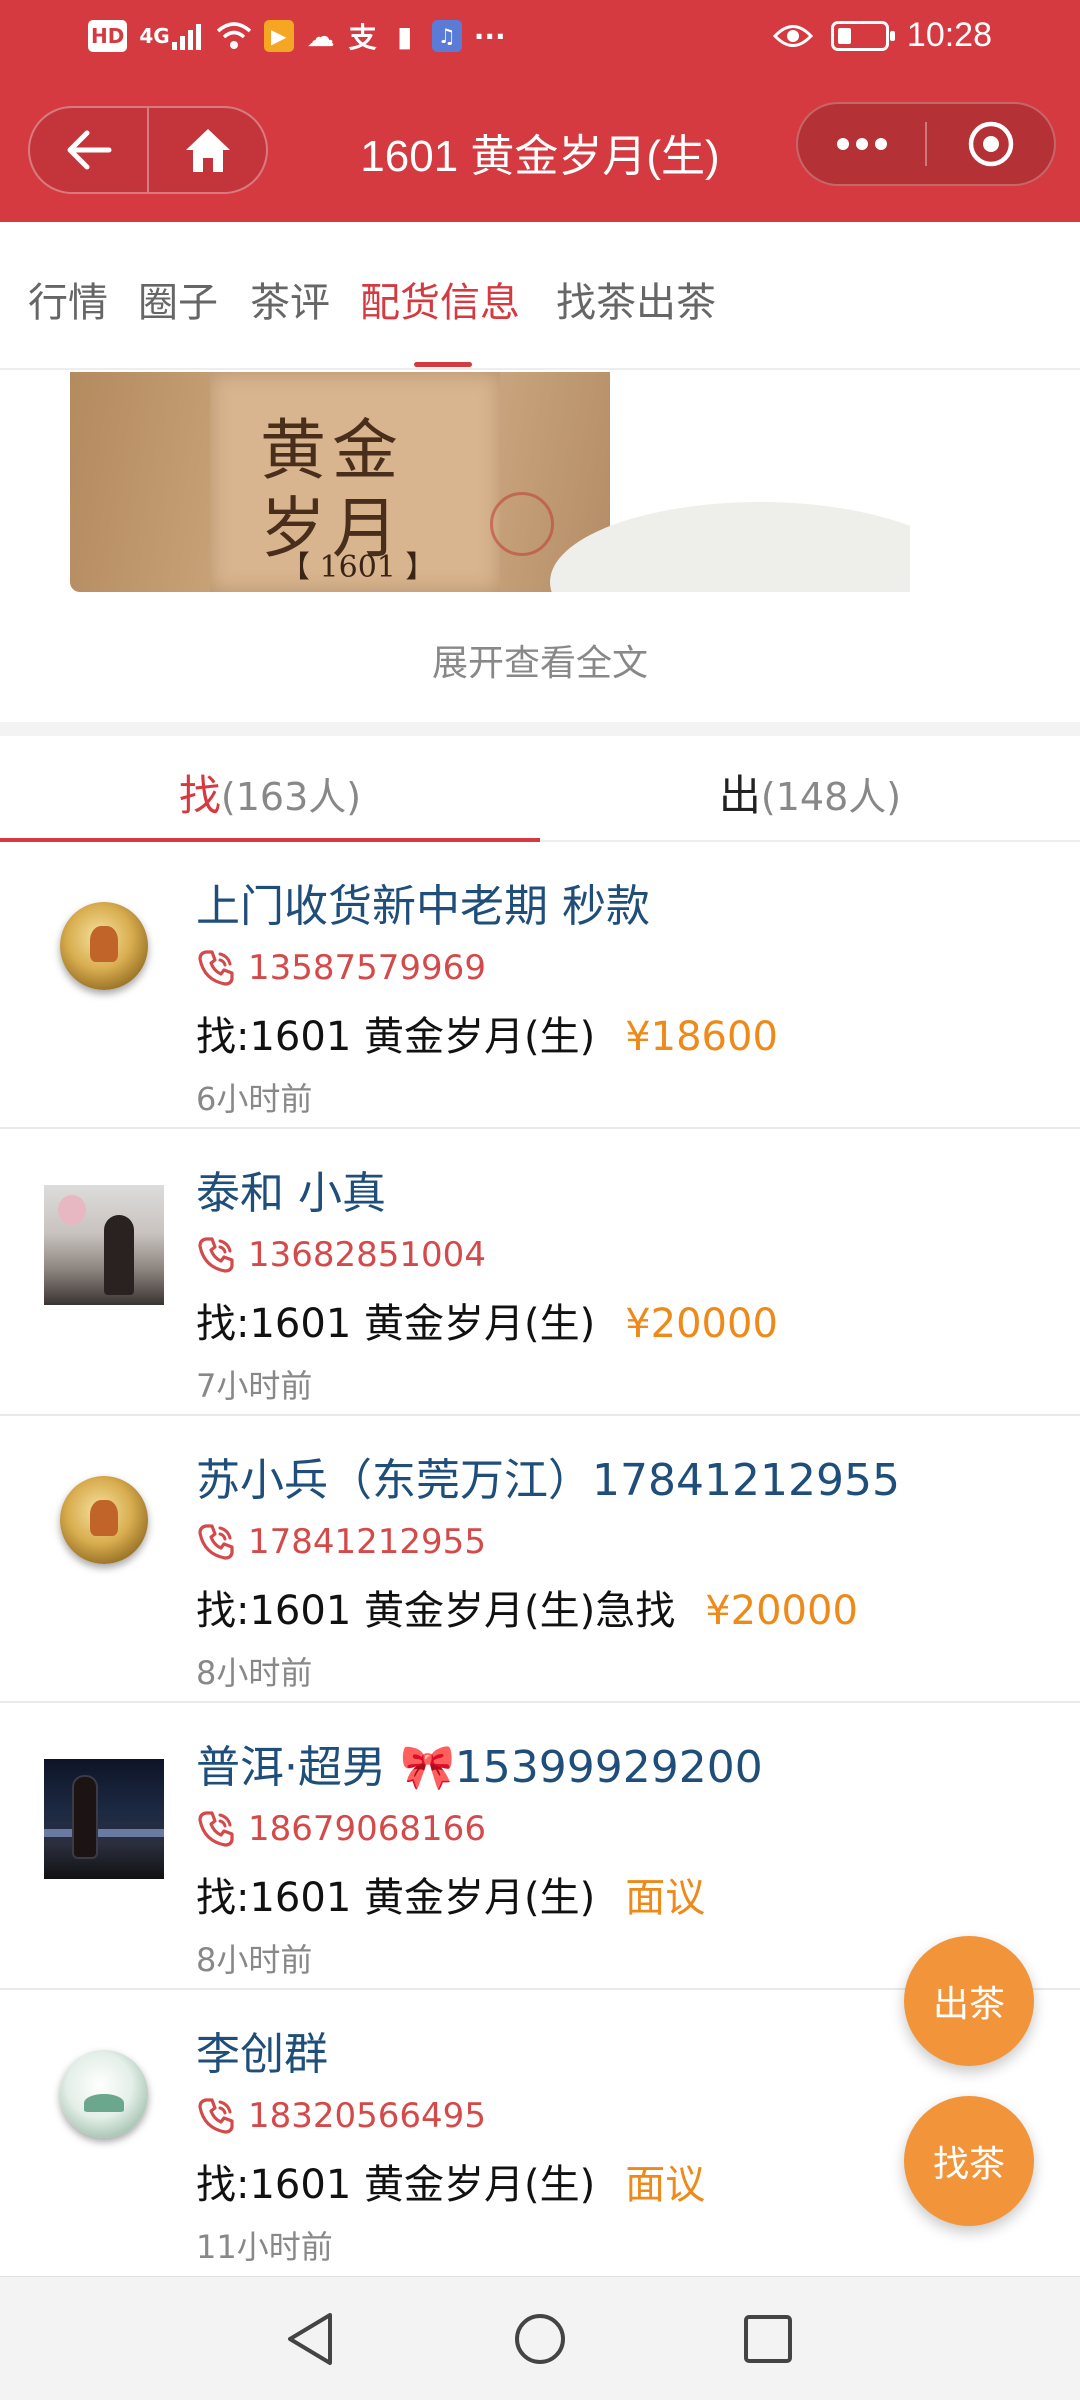 The height and width of the screenshot is (2400, 1080). I want to click on network-icon: 4G, so click(171, 36).